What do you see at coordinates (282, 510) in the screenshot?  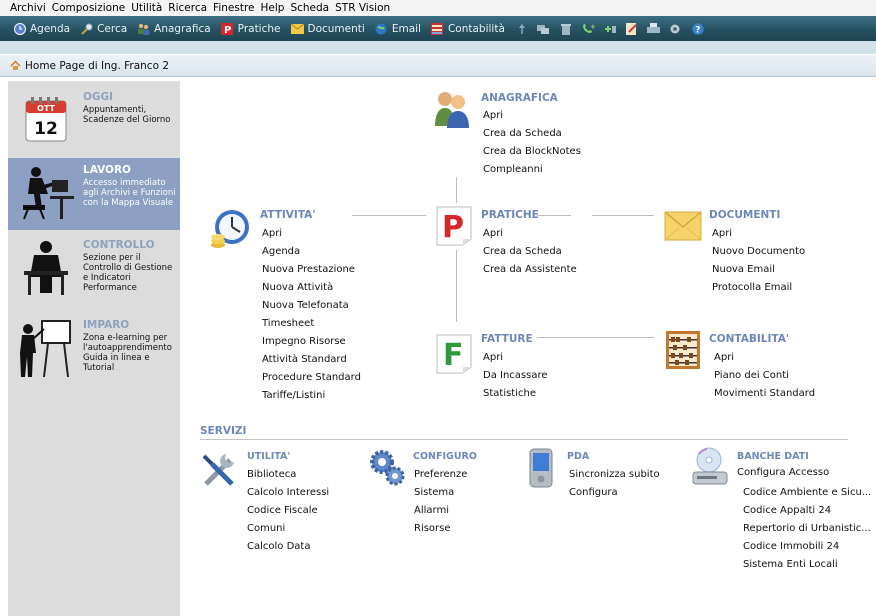 I see `utilita-link: Codice Fiscale` at bounding box center [282, 510].